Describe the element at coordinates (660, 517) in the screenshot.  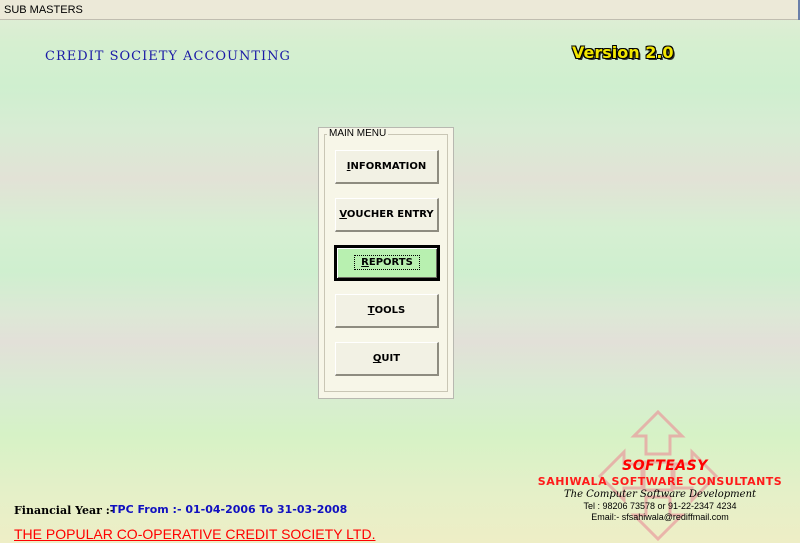
I see `company-email: Email:- sfsahiwala@rediffmail.com` at that location.